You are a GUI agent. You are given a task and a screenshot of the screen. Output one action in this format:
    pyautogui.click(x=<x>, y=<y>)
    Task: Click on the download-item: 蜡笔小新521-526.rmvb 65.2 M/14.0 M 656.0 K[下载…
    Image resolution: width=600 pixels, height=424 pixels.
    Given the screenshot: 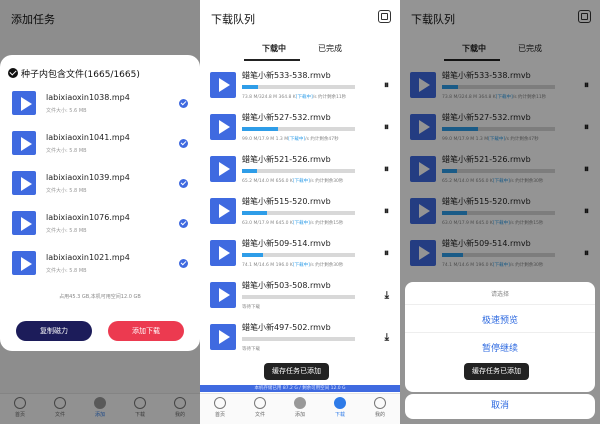 What is the action you would take?
    pyautogui.click(x=300, y=169)
    